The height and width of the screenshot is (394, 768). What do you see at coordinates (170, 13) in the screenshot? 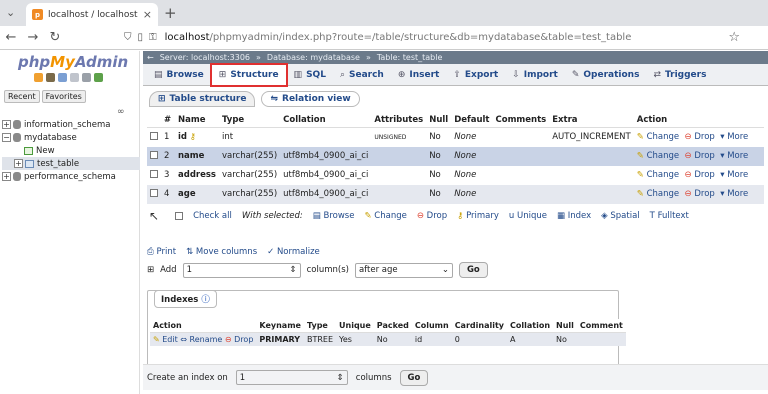
I see `new-tab-button: +` at bounding box center [170, 13].